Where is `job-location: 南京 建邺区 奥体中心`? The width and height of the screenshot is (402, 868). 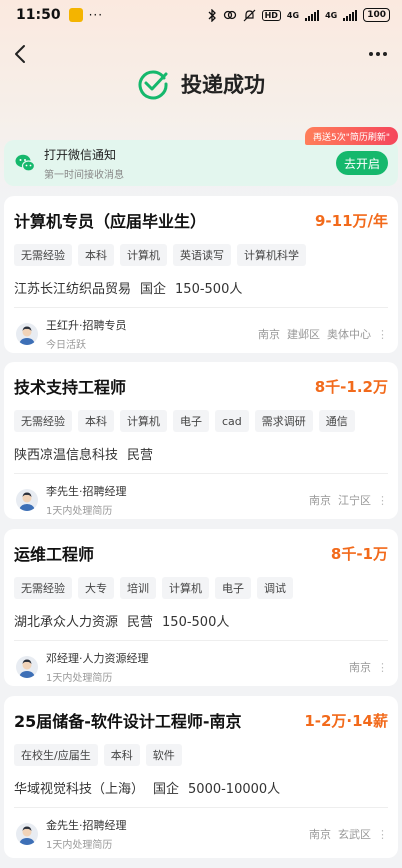
job-location: 南京 建邺区 奥体中心 is located at coordinates (314, 334).